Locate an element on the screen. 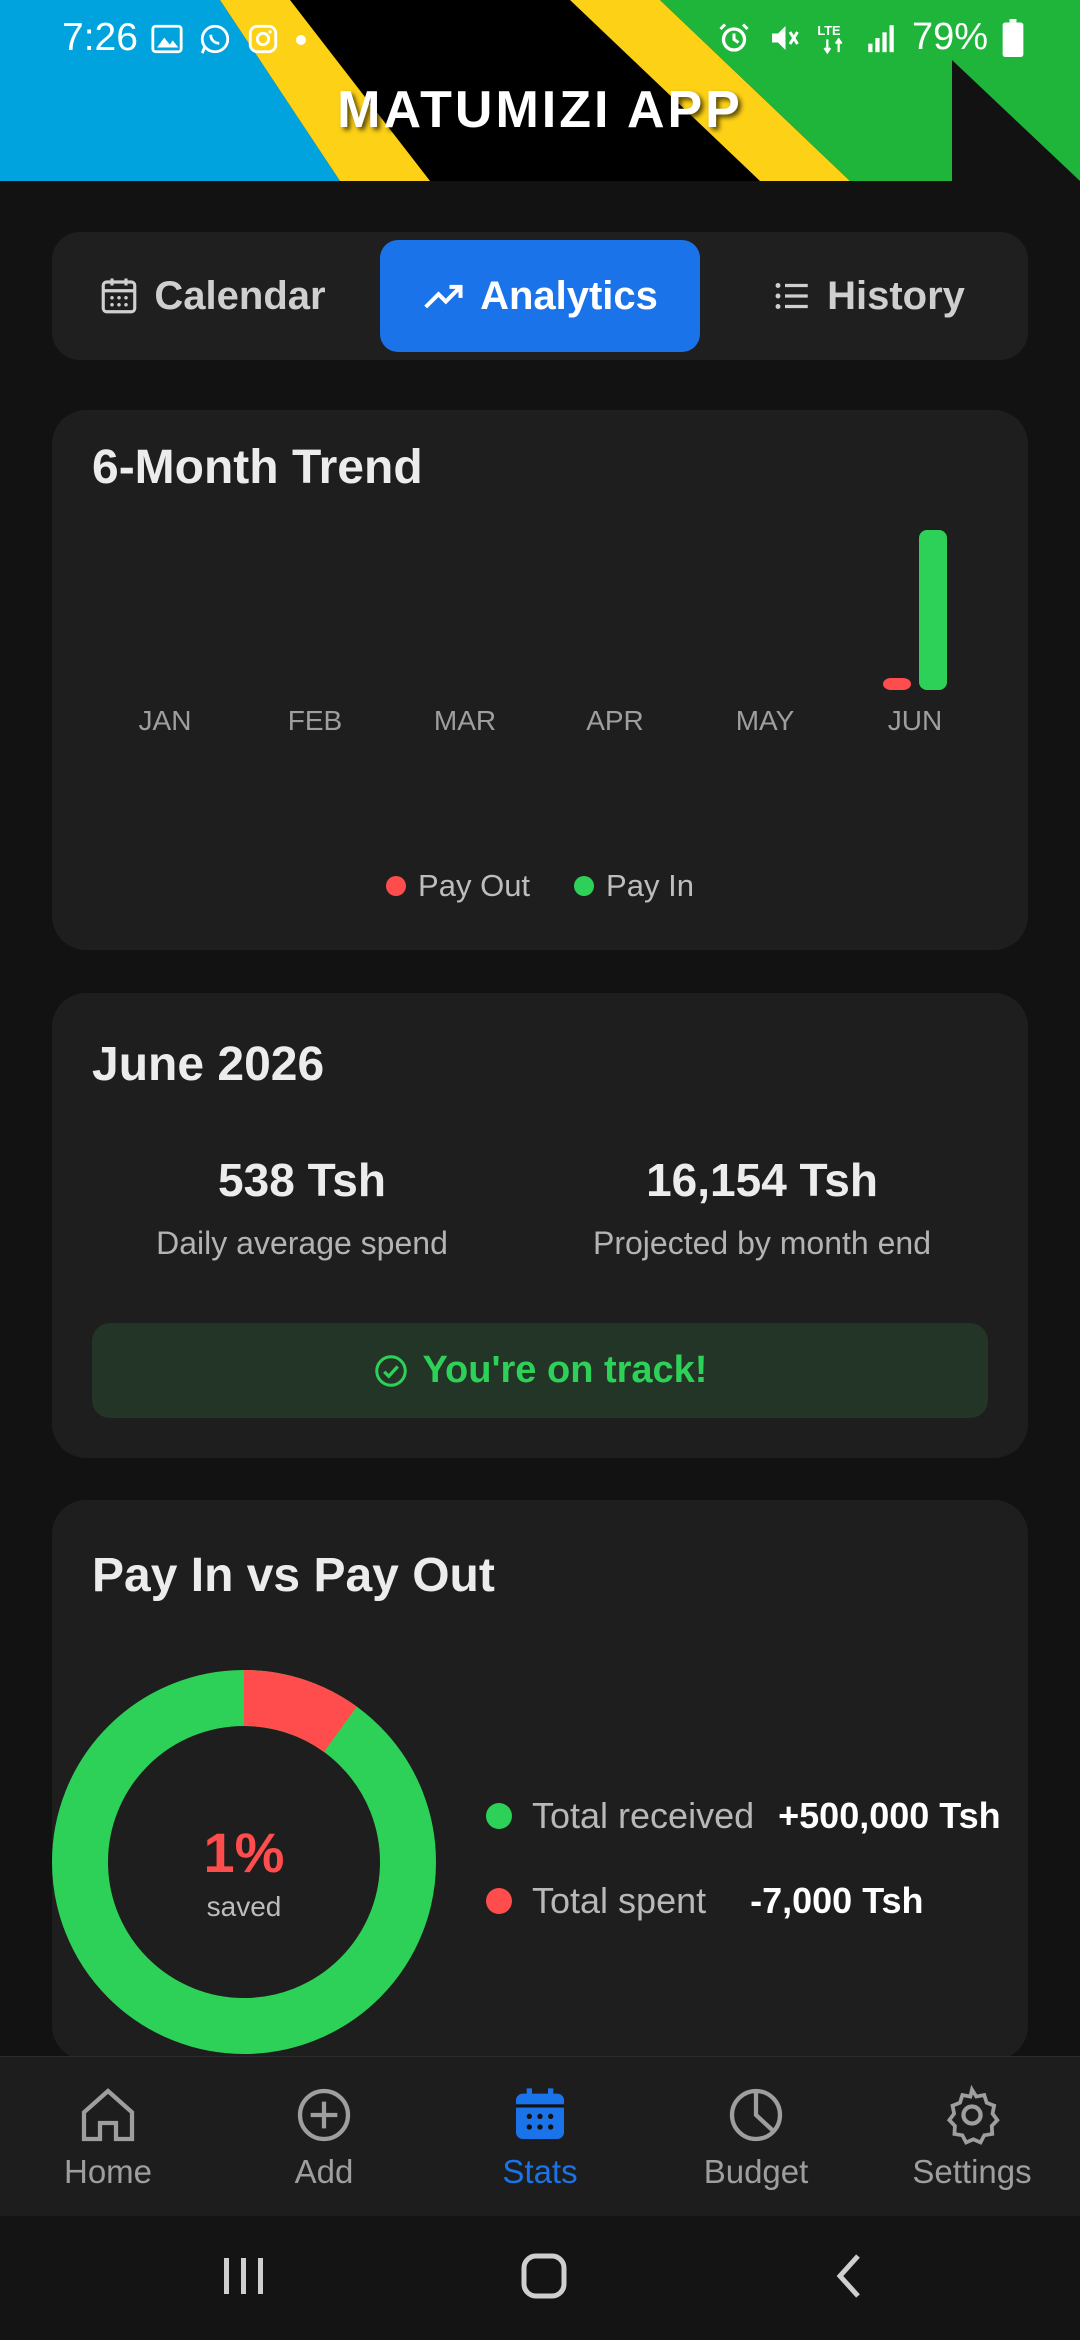 The height and width of the screenshot is (2340, 1080). nav-add: Add is located at coordinates (324, 2137).